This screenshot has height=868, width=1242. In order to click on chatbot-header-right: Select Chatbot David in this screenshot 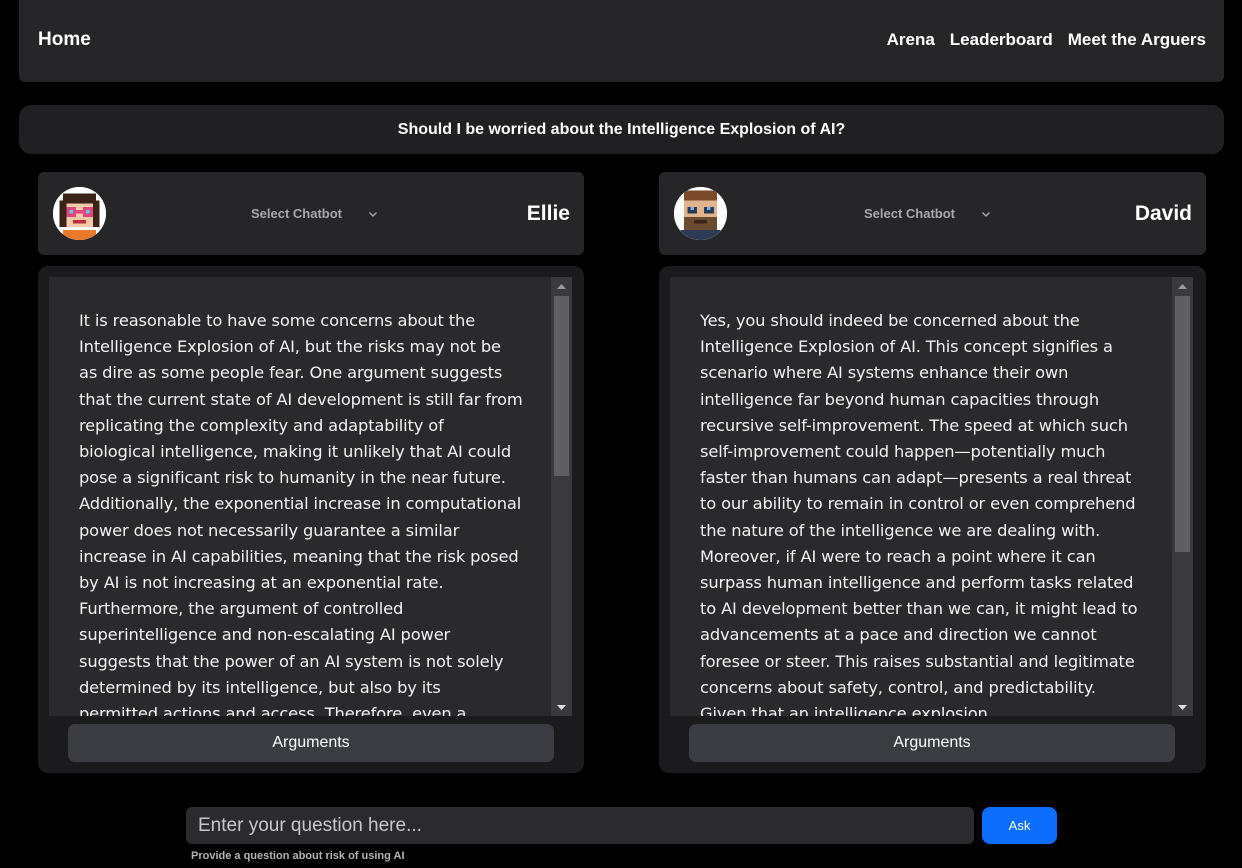, I will do `click(932, 213)`.